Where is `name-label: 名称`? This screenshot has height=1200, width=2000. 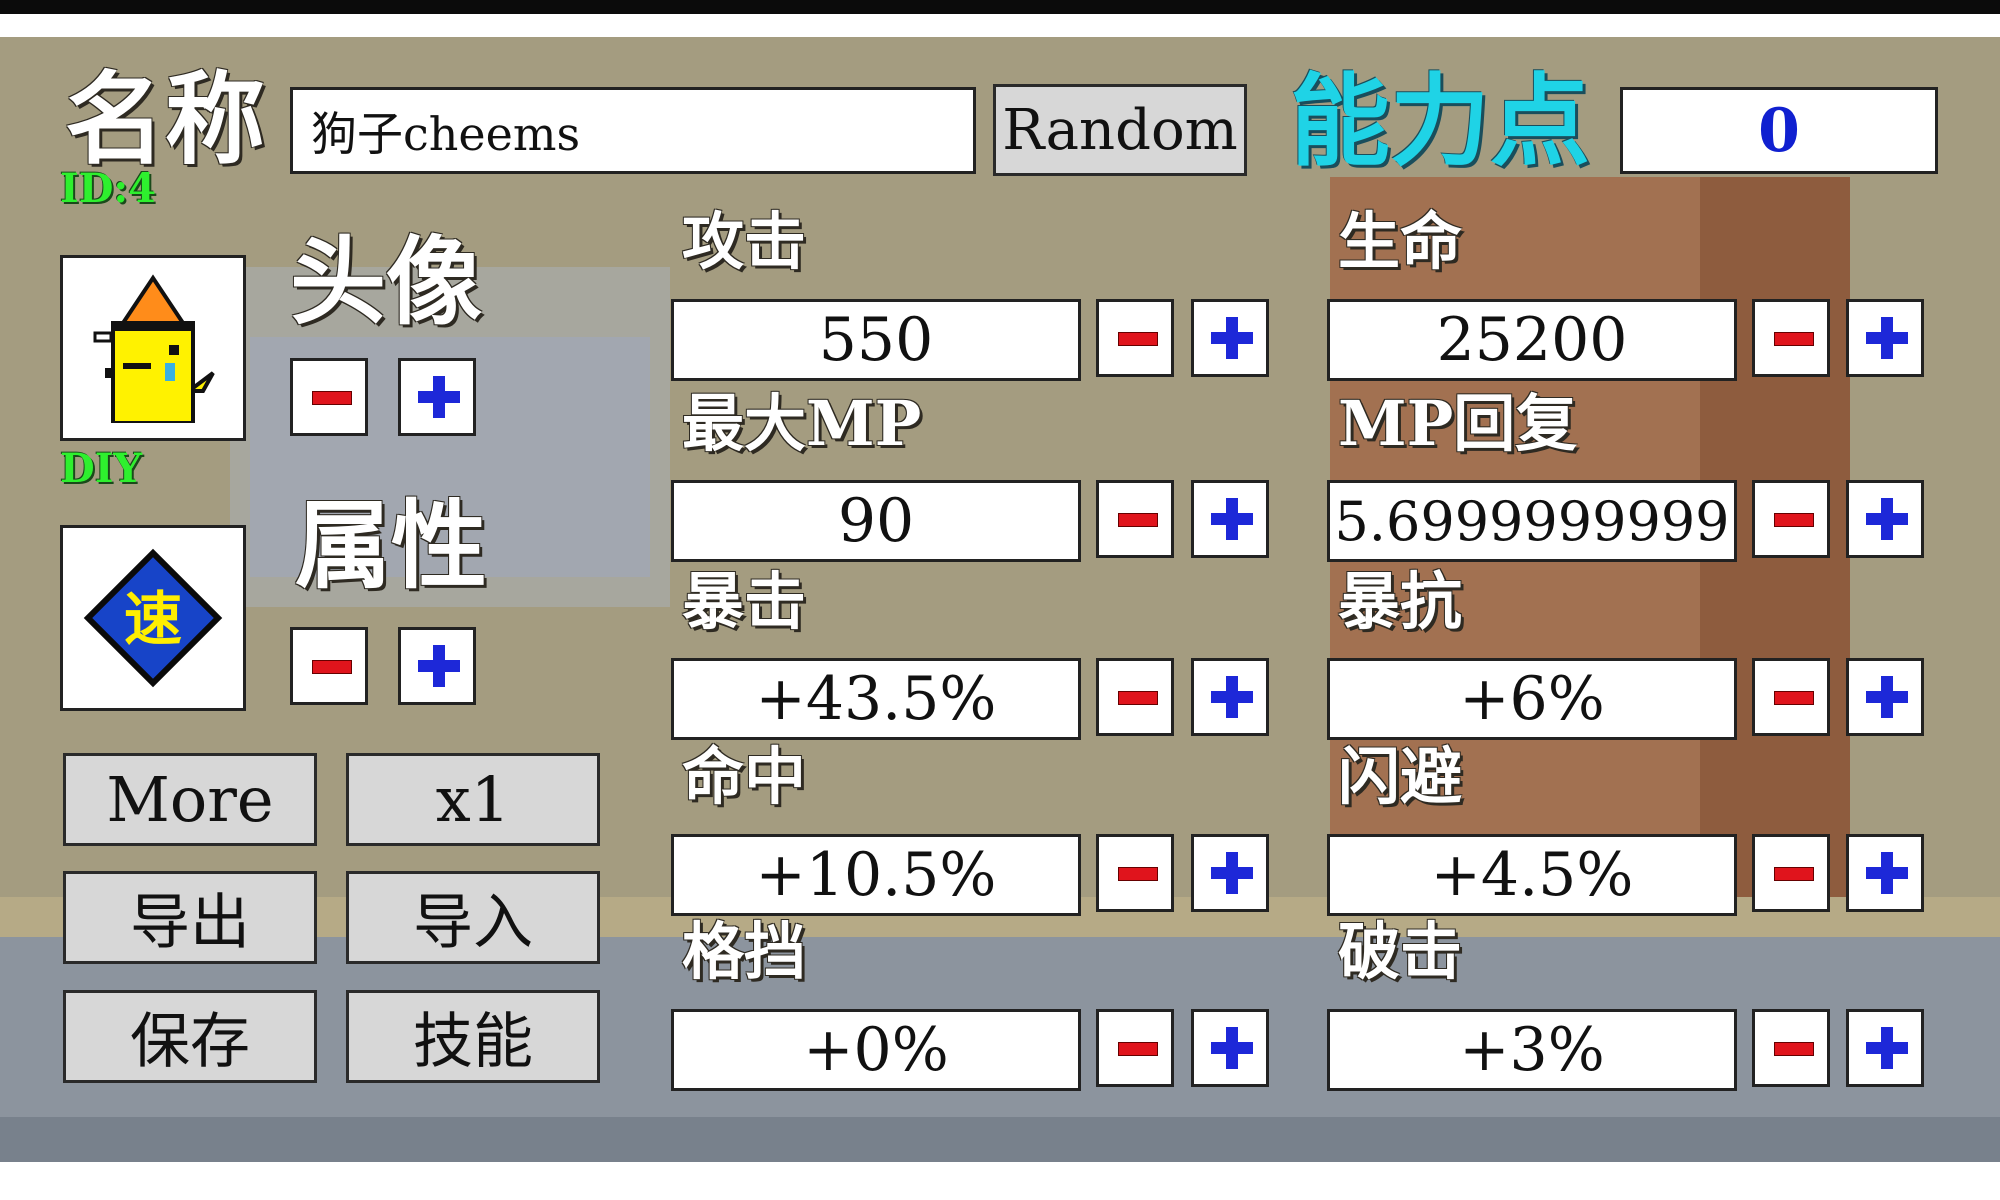 name-label: 名称 is located at coordinates (165, 119).